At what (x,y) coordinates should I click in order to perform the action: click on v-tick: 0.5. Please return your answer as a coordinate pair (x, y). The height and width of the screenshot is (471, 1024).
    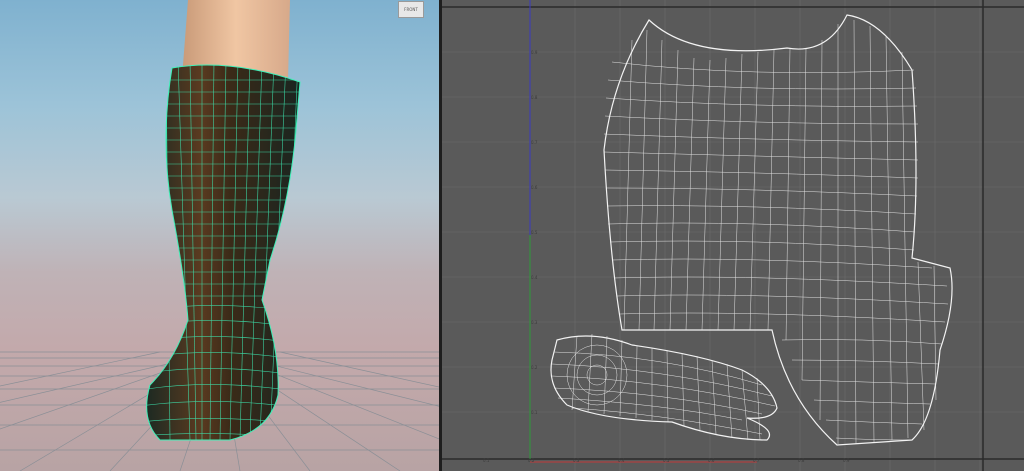
    Looking at the image, I should click on (534, 232).